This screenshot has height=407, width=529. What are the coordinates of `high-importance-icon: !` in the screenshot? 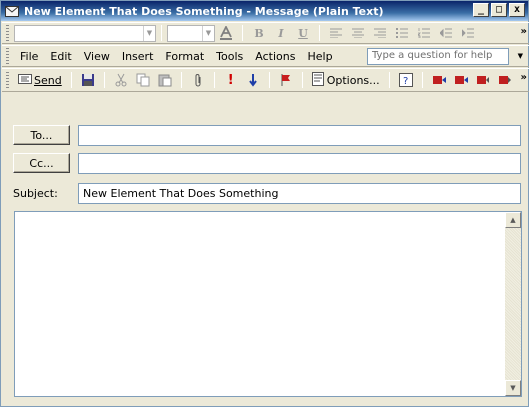 It's located at (231, 80).